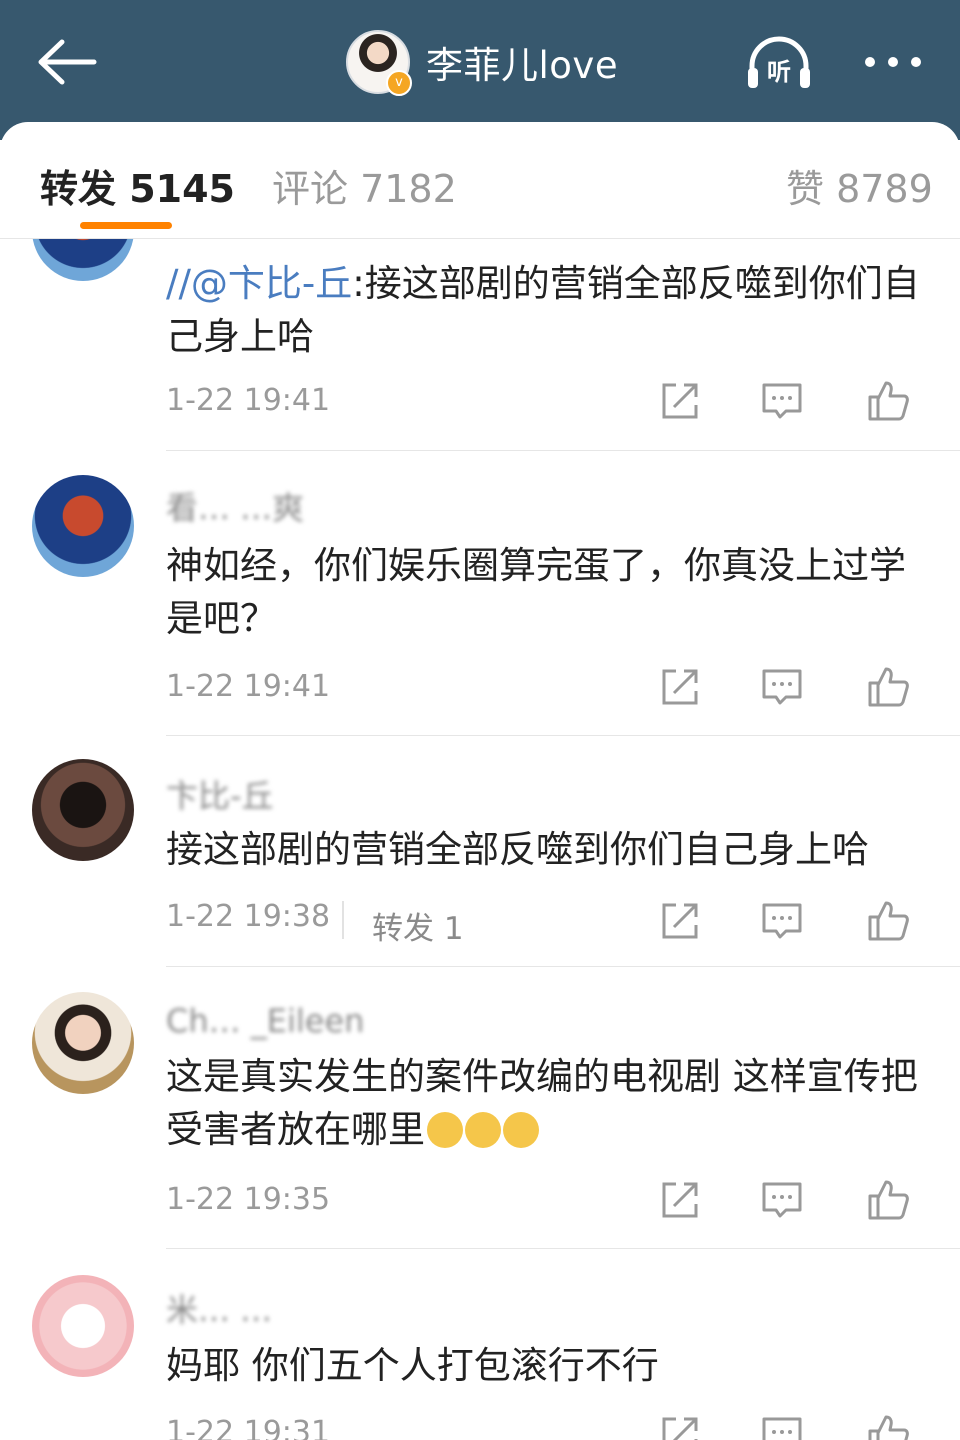 Image resolution: width=960 pixels, height=1440 pixels. I want to click on post-author: v 李菲儿love, so click(482, 63).